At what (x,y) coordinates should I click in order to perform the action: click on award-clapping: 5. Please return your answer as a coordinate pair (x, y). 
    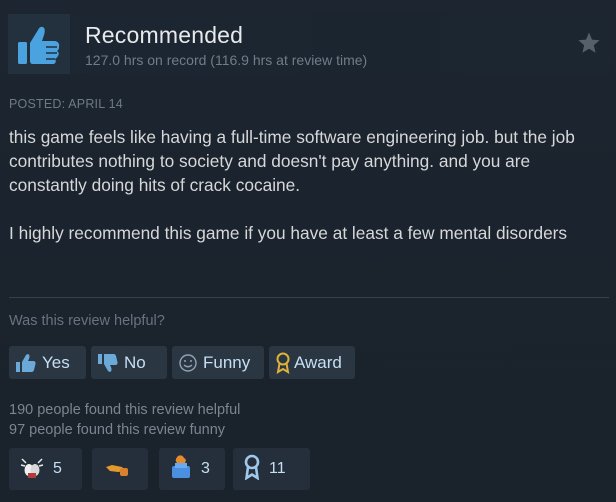
    Looking at the image, I should click on (45, 469).